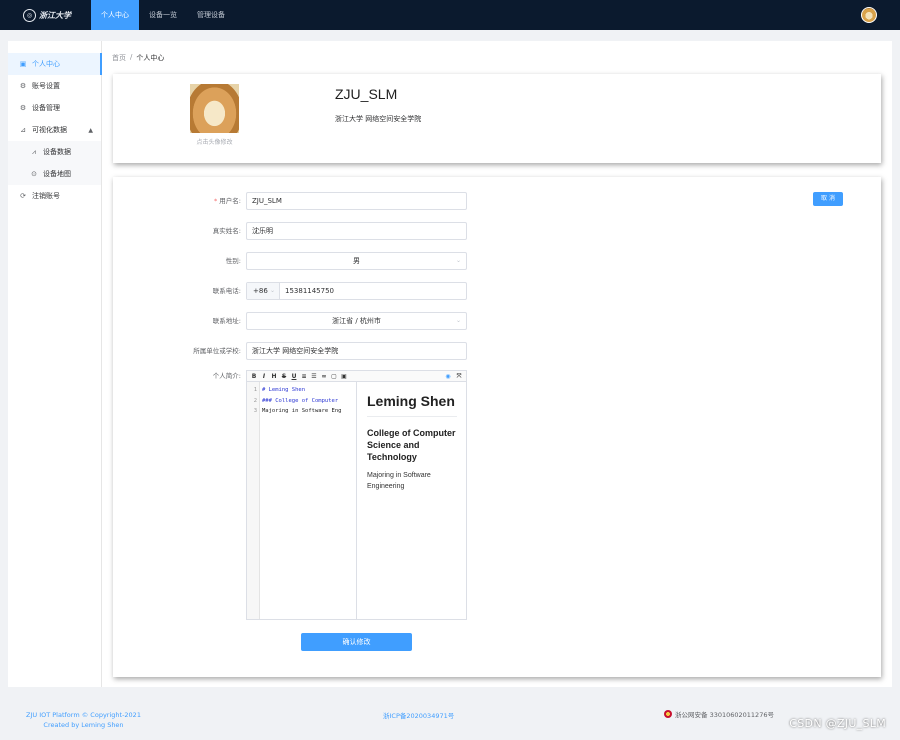 The image size is (900, 740). What do you see at coordinates (226, 291) in the screenshot?
I see `phone-label: 联系电话:` at bounding box center [226, 291].